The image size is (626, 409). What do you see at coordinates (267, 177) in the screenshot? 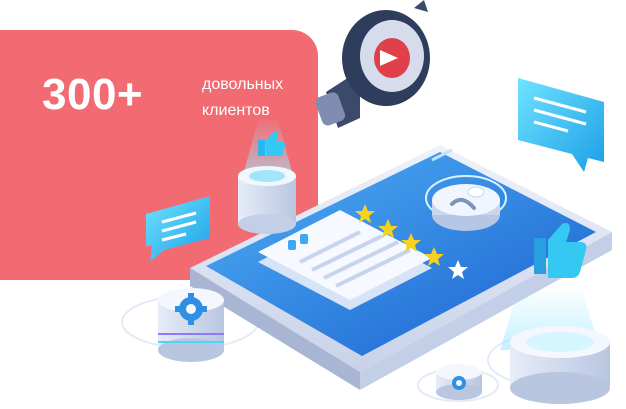
I see `thumbs-up-platform` at bounding box center [267, 177].